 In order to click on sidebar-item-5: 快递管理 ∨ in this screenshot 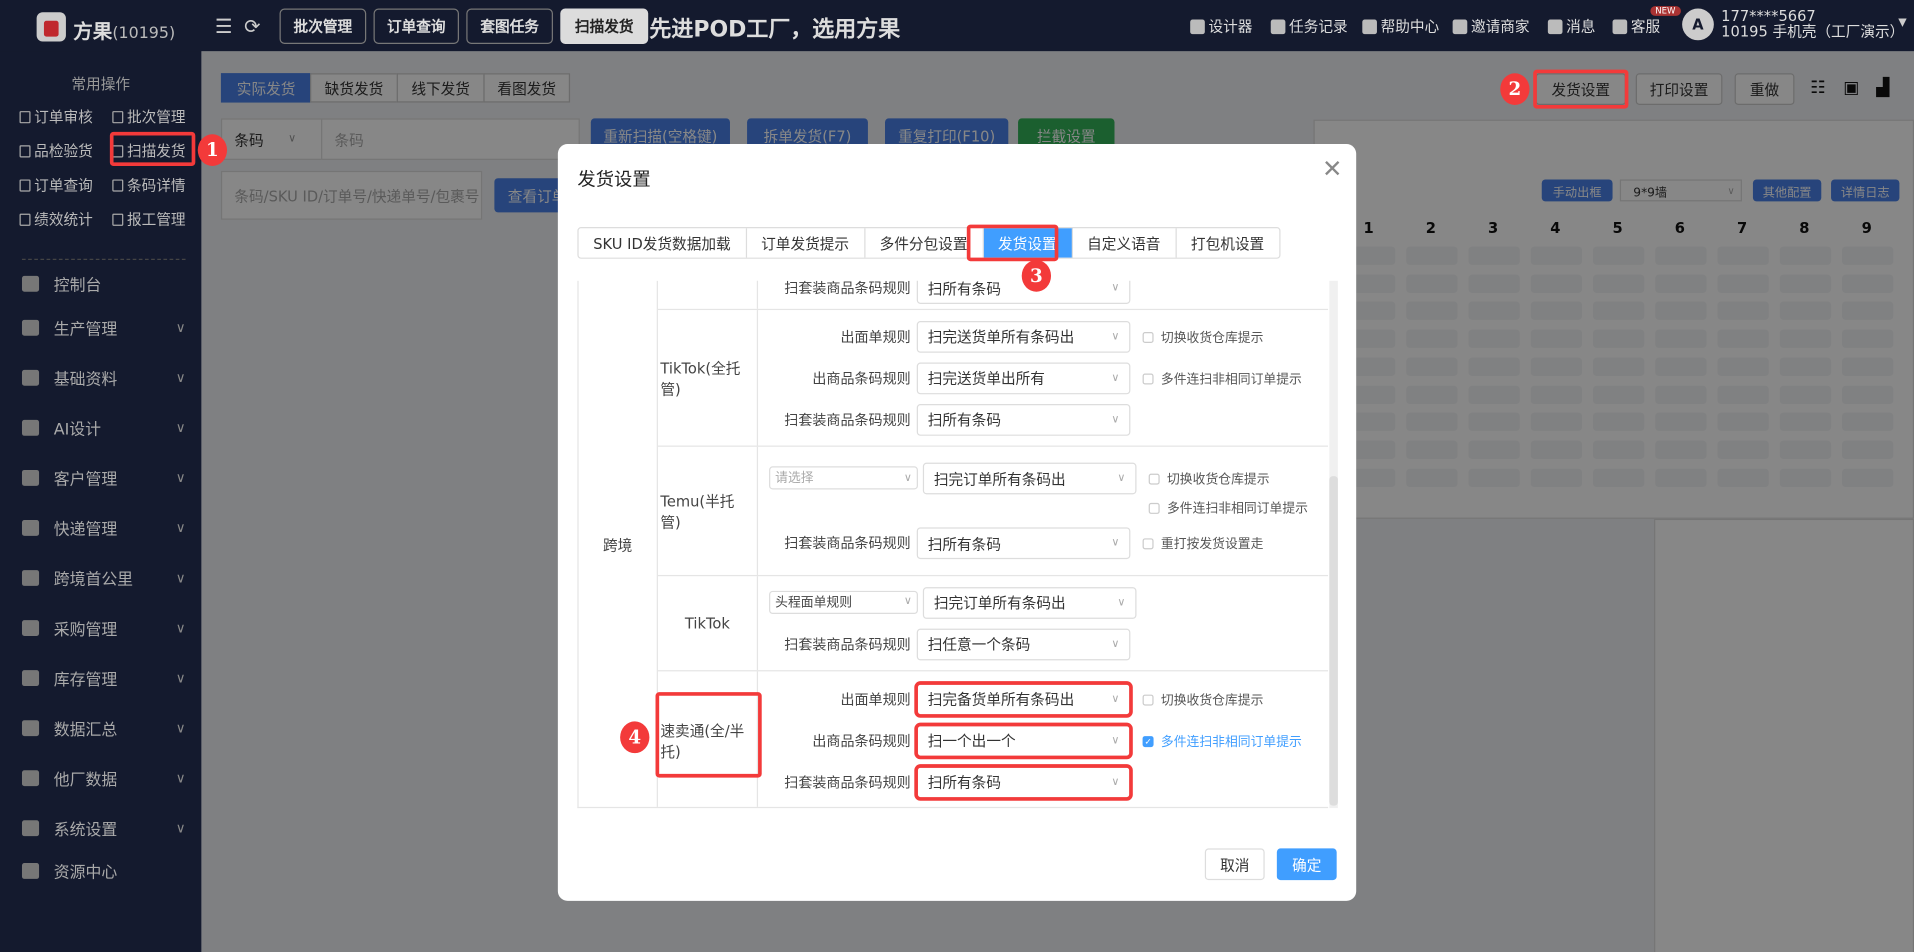, I will do `click(103, 528)`.